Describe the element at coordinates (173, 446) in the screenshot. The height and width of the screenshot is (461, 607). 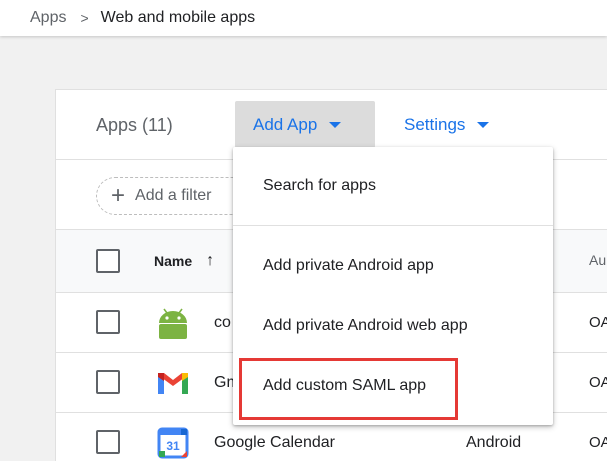
I see `svg-text: 31` at that location.